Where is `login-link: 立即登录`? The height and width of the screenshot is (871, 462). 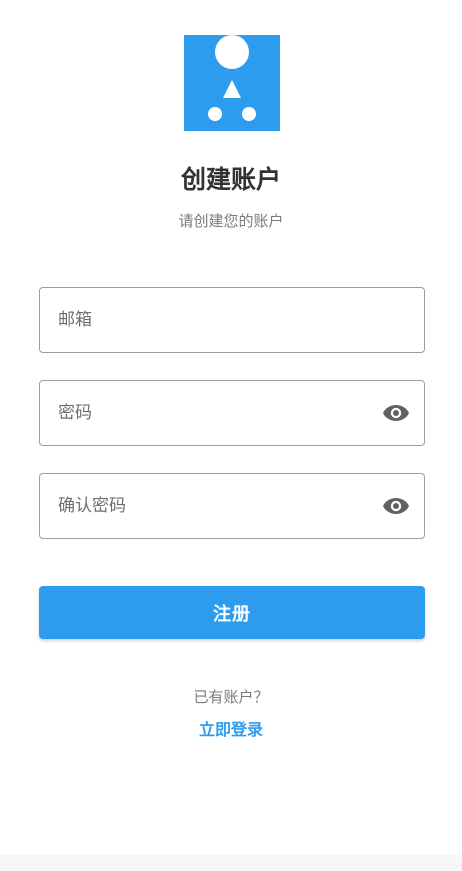
login-link: 立即登录 is located at coordinates (231, 729).